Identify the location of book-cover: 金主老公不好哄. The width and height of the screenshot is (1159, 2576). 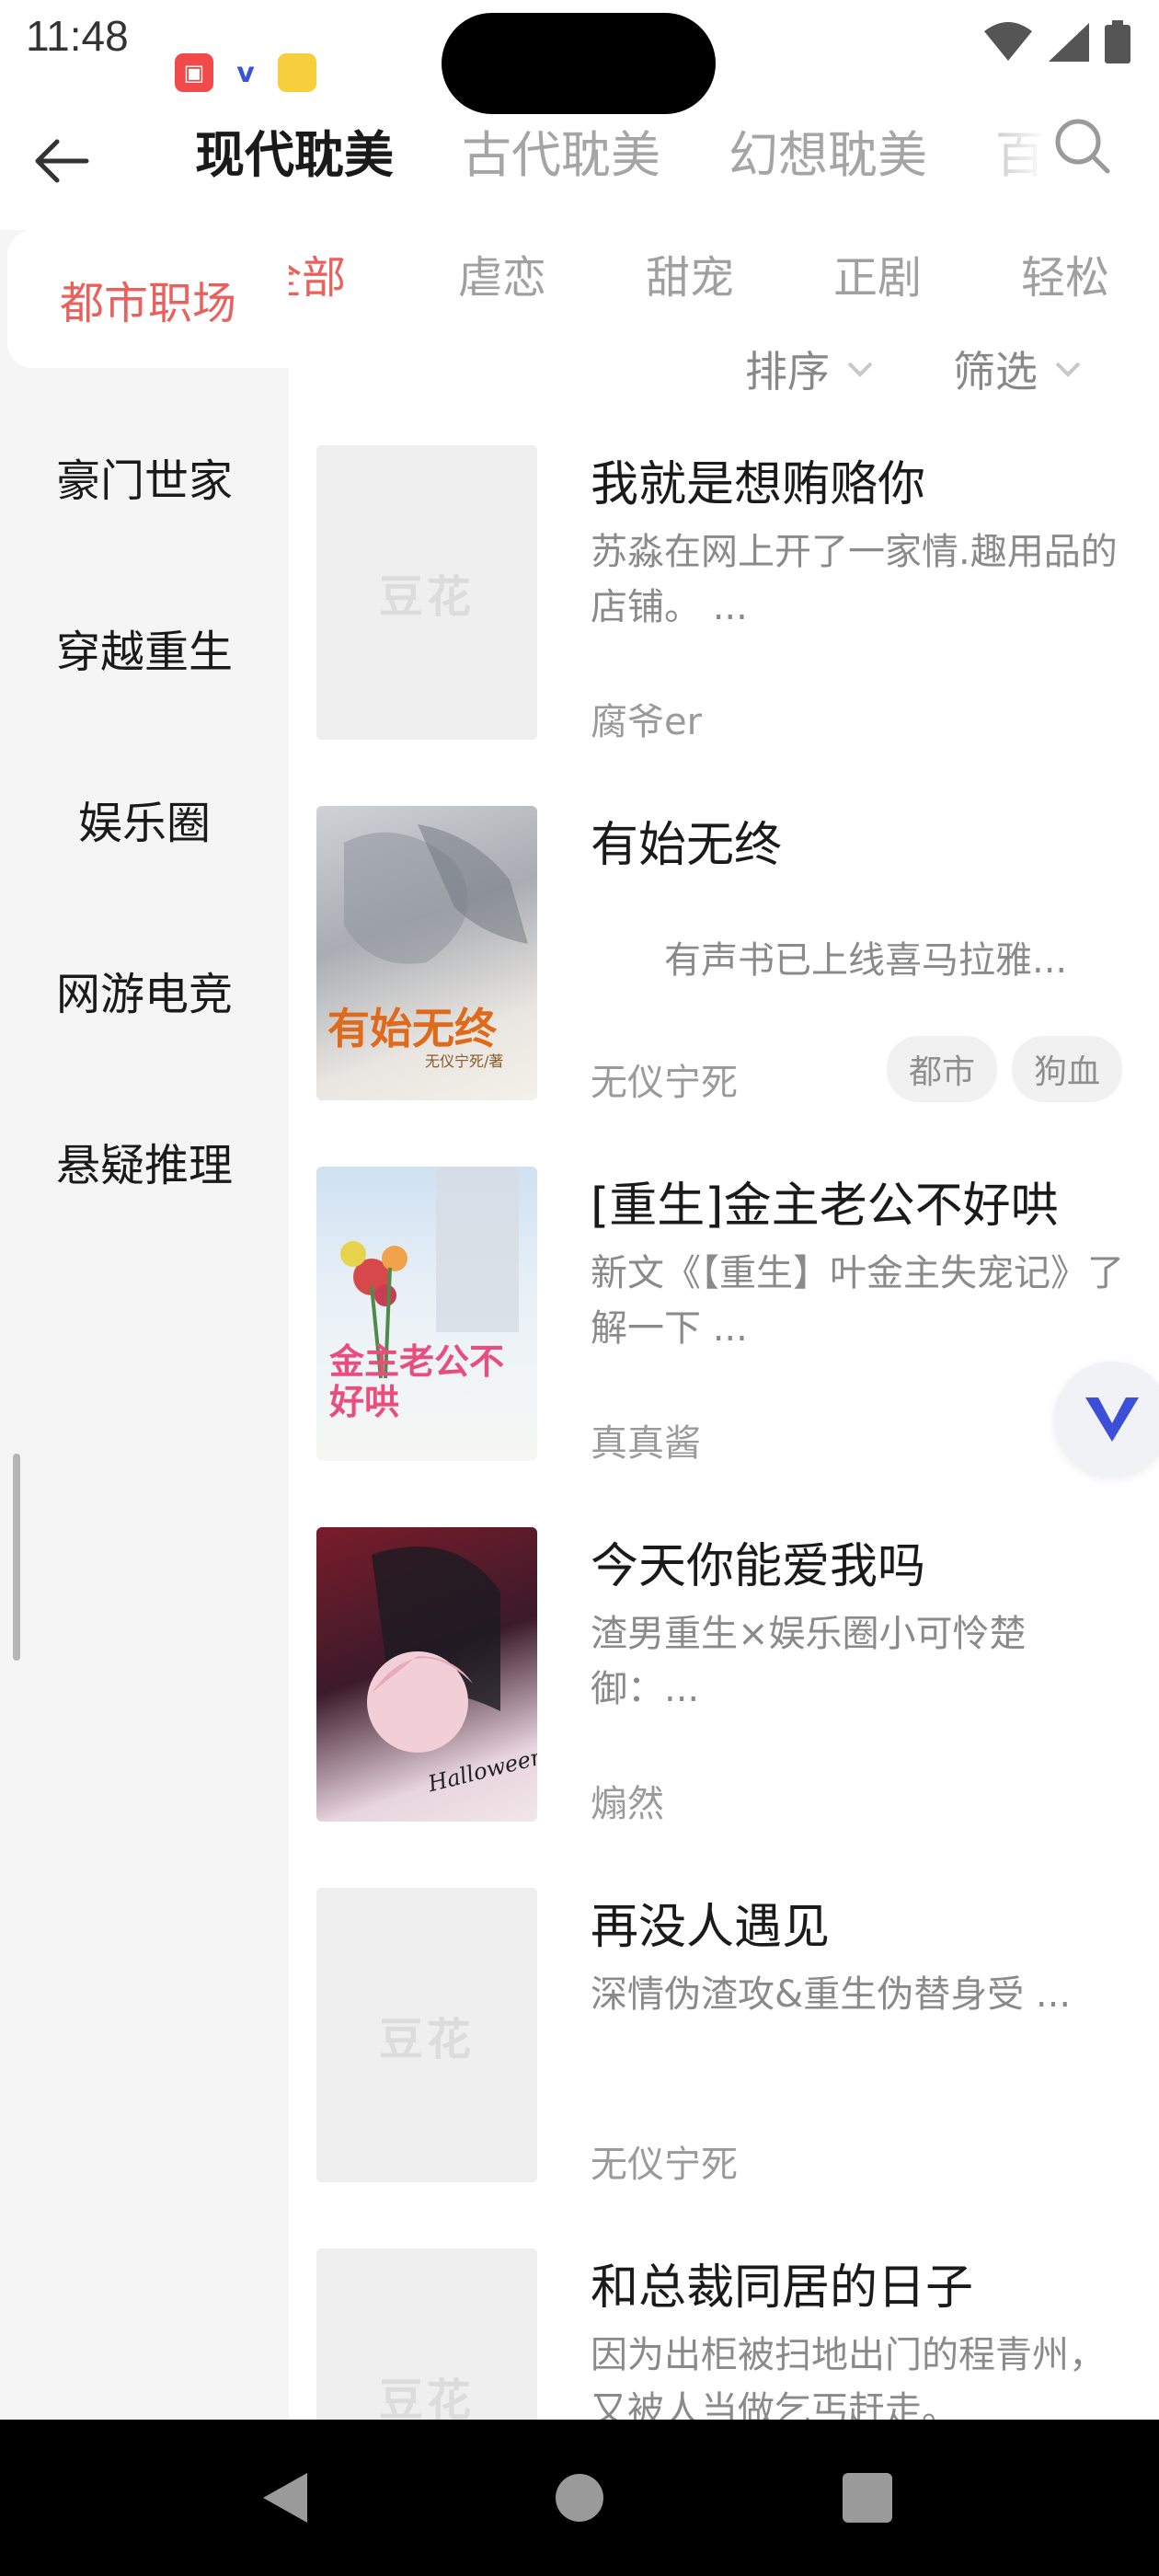
(426, 1314).